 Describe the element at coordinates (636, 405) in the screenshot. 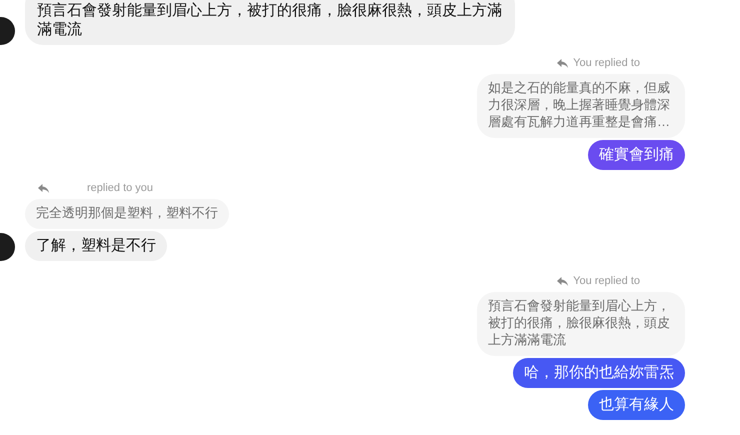

I see `message-bubble: 也算有緣人` at that location.